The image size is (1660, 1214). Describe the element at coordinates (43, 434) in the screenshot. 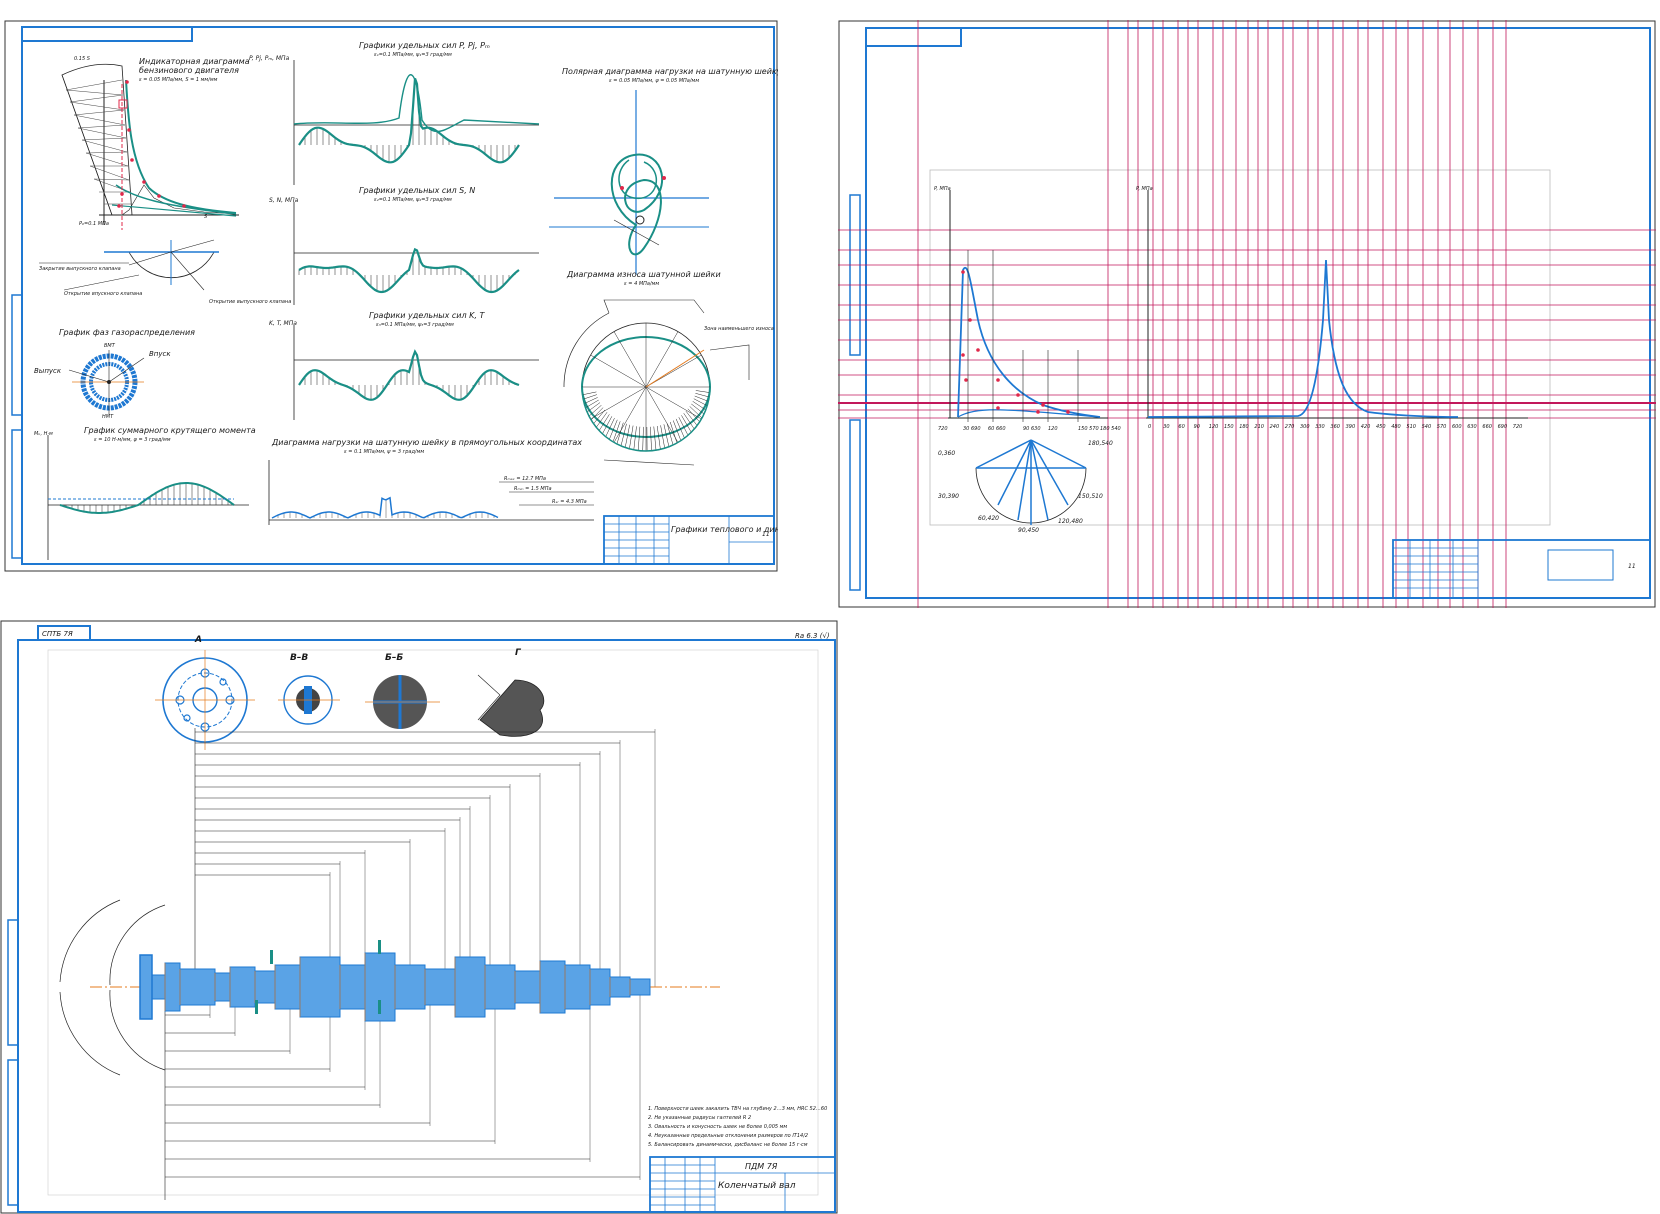

I see `torque-axis: Mₖ, Н·м` at that location.